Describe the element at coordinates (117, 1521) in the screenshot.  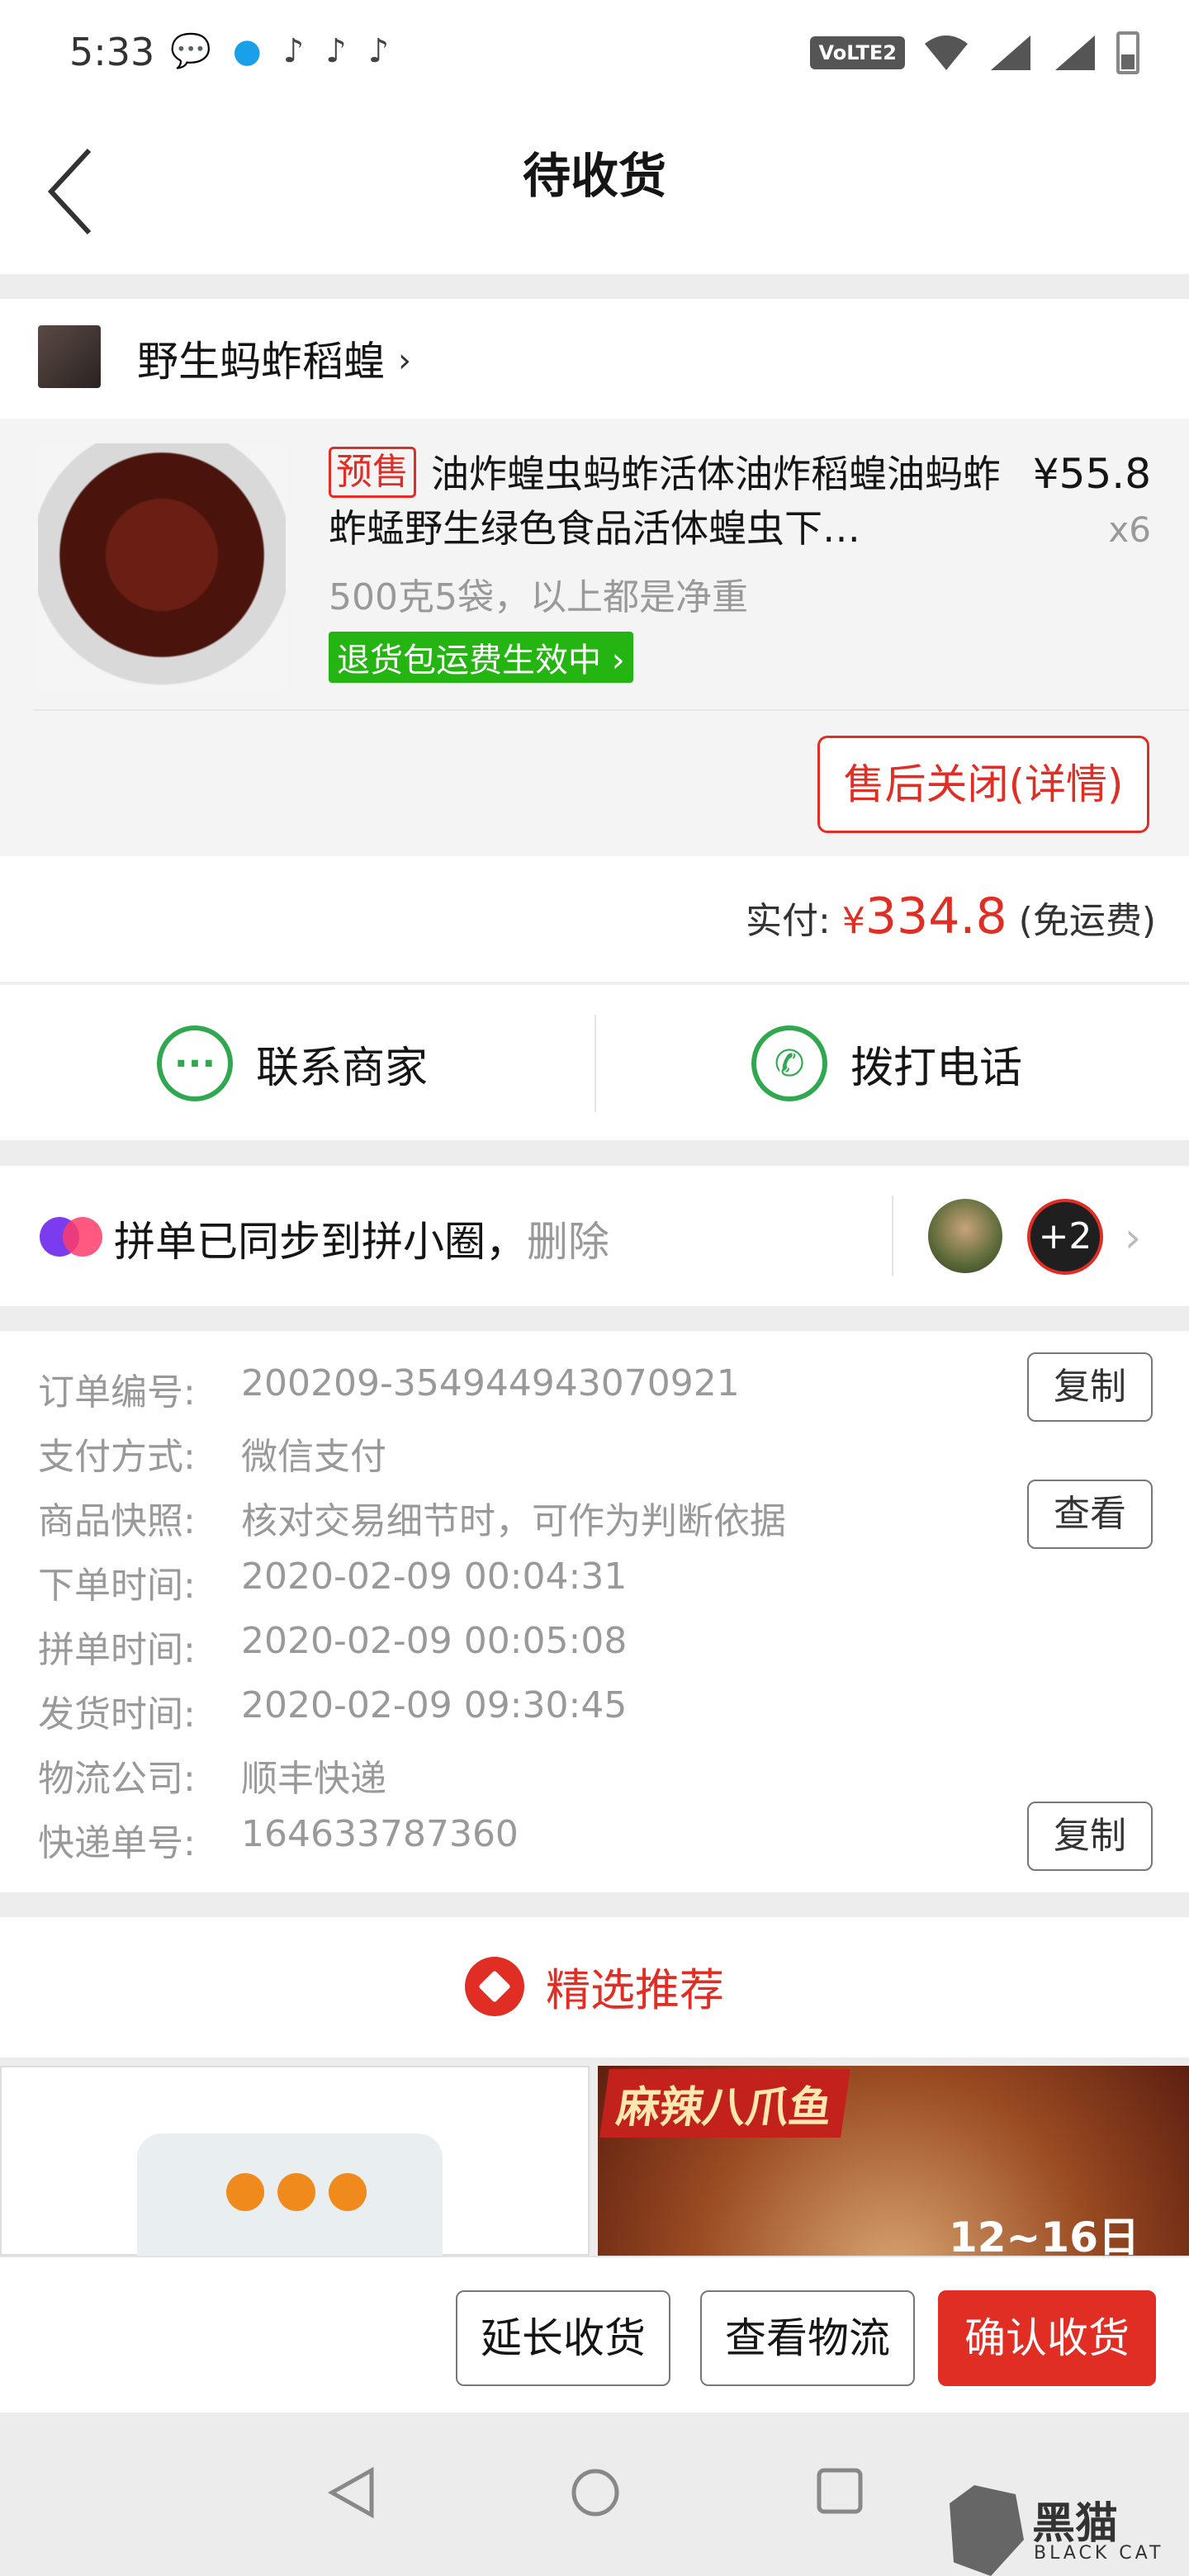
I see `info-label: 商品快照:` at that location.